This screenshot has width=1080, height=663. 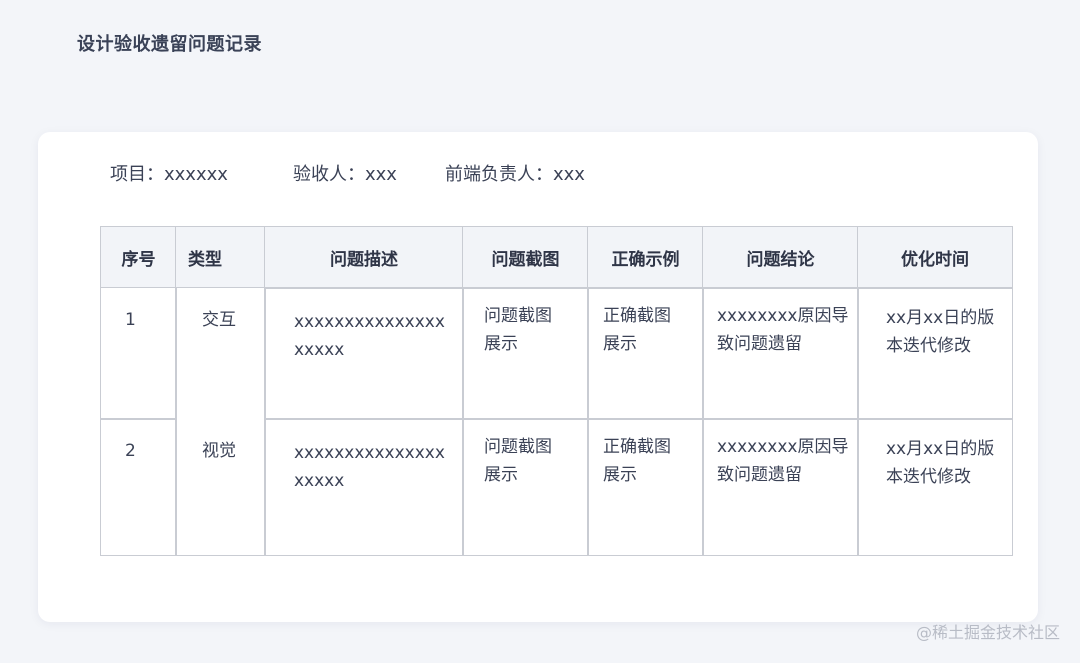 What do you see at coordinates (620, 475) in the screenshot?
I see `row2-correct-line2: 展示` at bounding box center [620, 475].